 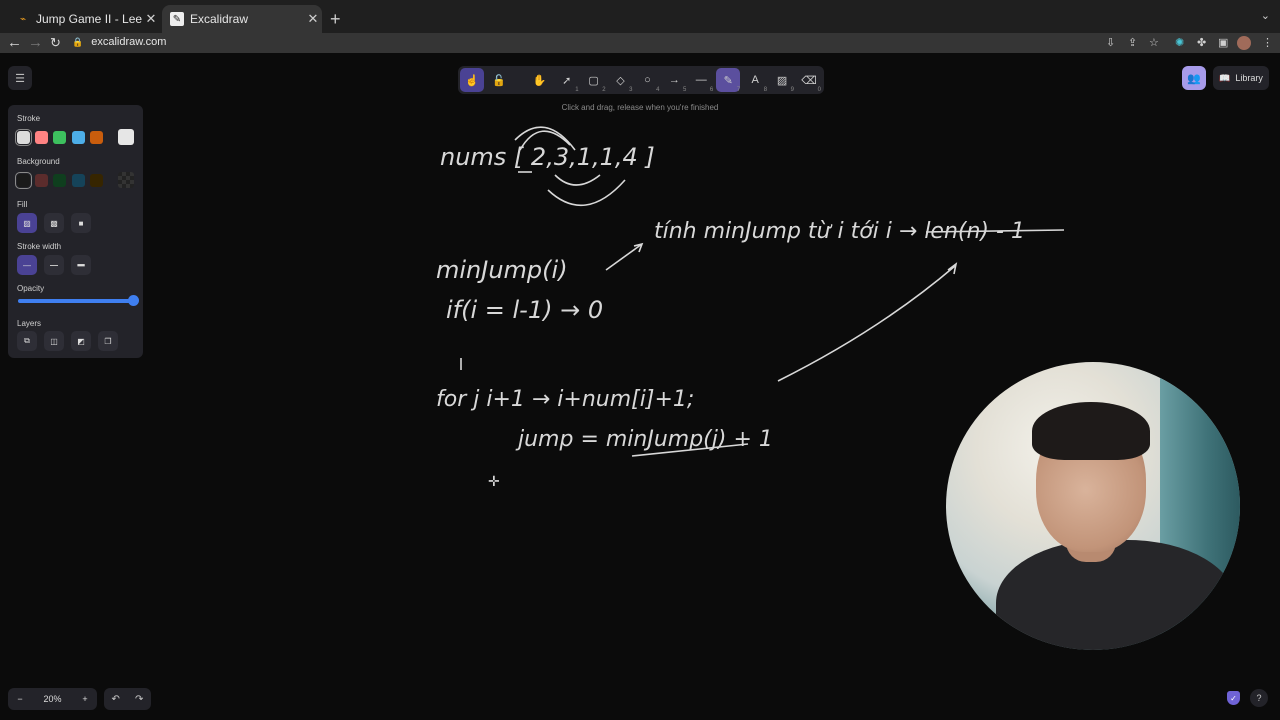 I want to click on tab-excalidraw: ✎ Excalidraw ✕, so click(x=242, y=19).